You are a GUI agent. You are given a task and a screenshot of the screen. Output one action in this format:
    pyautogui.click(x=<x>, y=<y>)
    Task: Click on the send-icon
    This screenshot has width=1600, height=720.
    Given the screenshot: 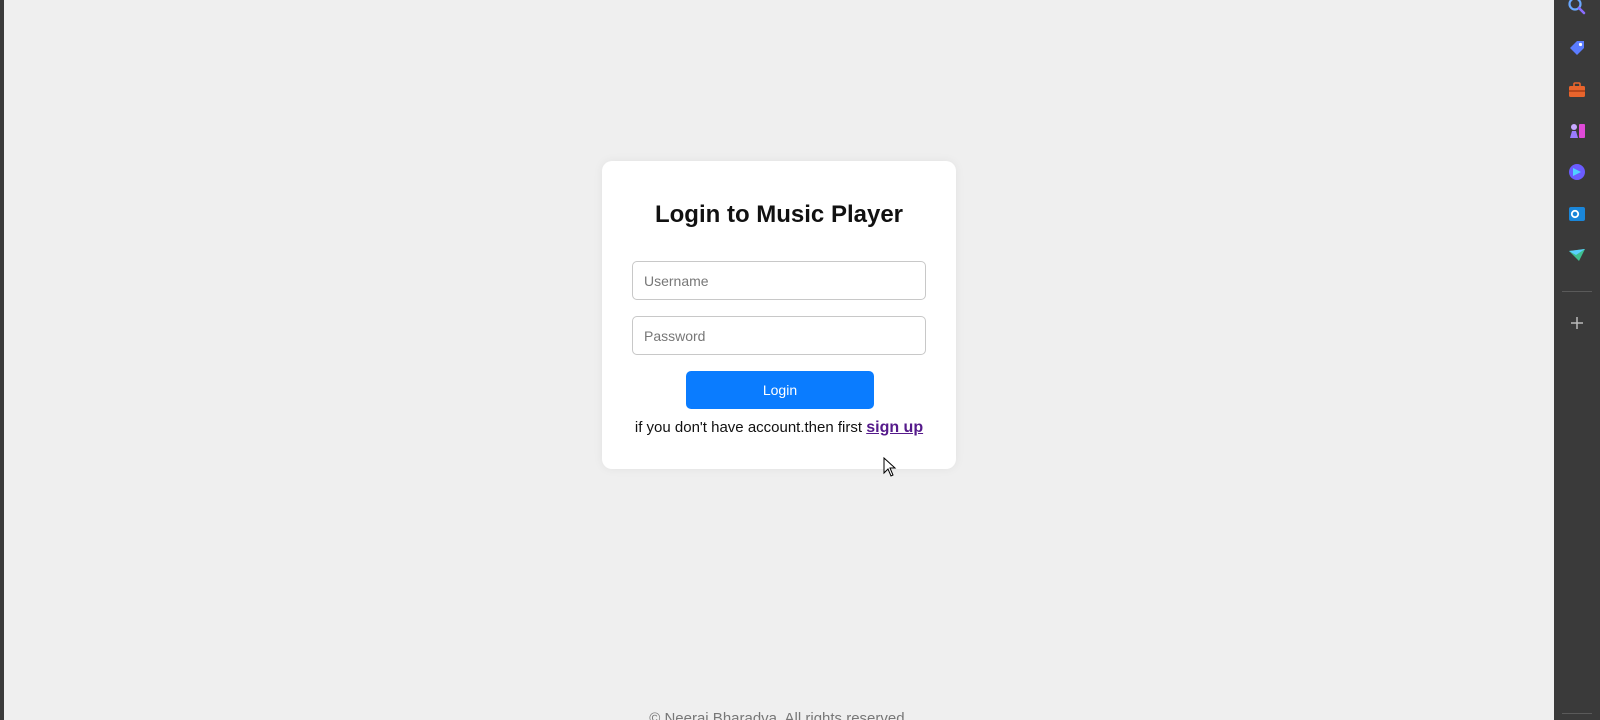 What is the action you would take?
    pyautogui.click(x=1577, y=255)
    